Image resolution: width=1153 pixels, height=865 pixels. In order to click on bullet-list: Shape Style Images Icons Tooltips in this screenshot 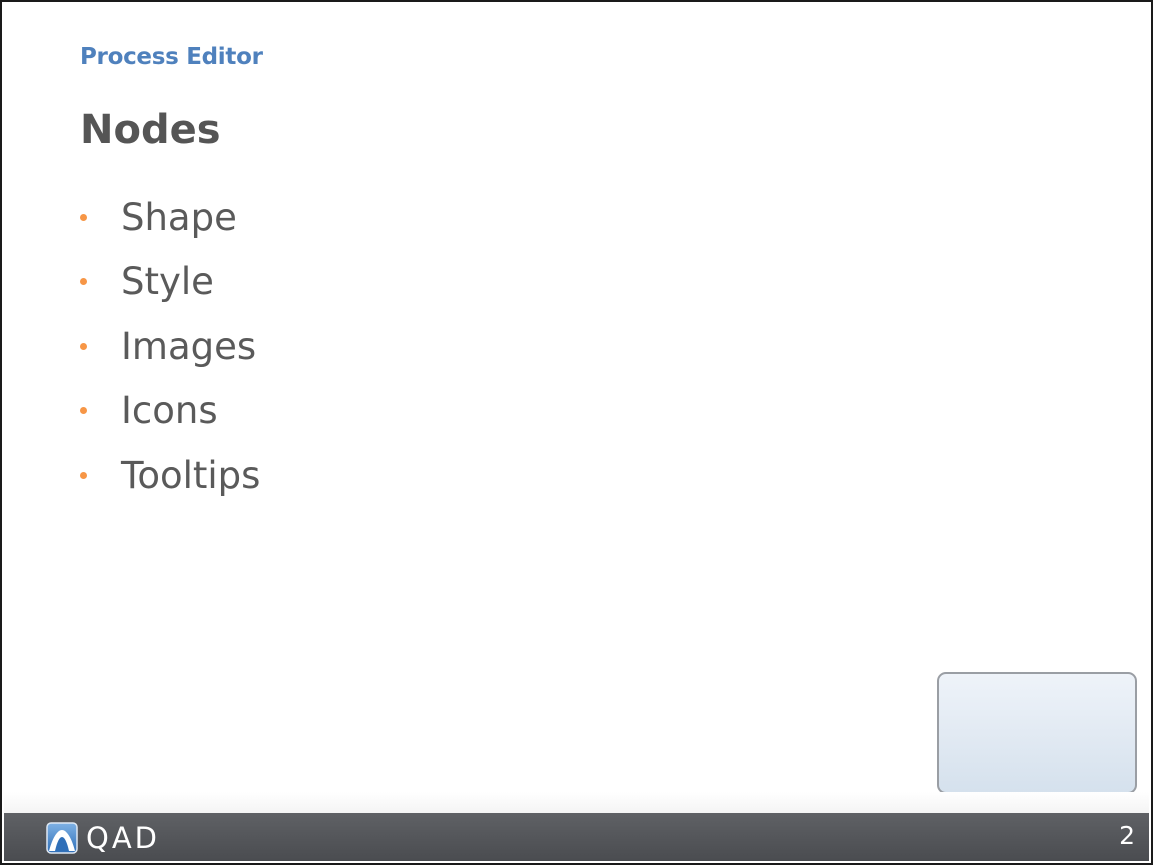, I will do `click(170, 346)`.